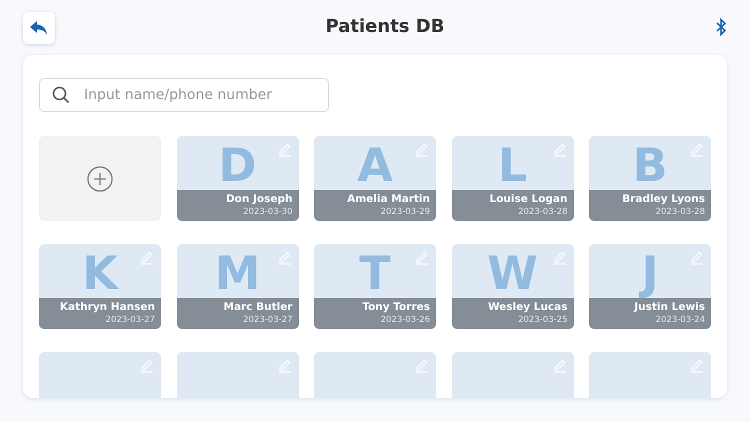 The image size is (750, 422). Describe the element at coordinates (375, 165) in the screenshot. I see `initial-letter: A` at that location.